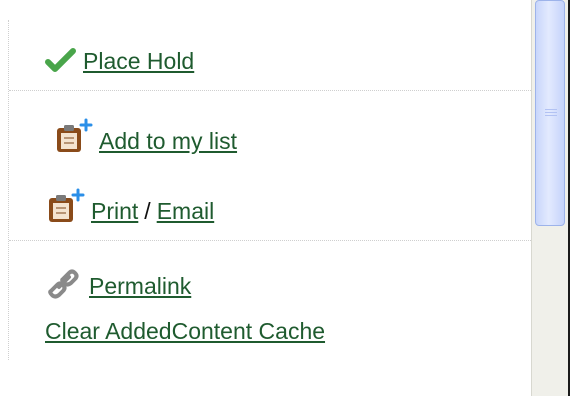 The width and height of the screenshot is (585, 396). I want to click on clear-cache-link: Clear AddedContent Cache, so click(185, 331).